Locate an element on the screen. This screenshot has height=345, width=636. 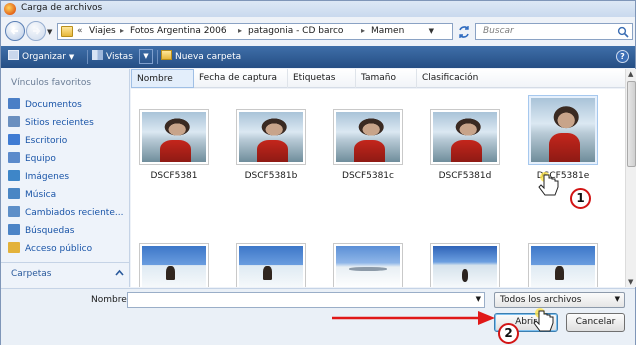
crumb-fotos-argentina: Fotos Argentina 2006 is located at coordinates (178, 31).